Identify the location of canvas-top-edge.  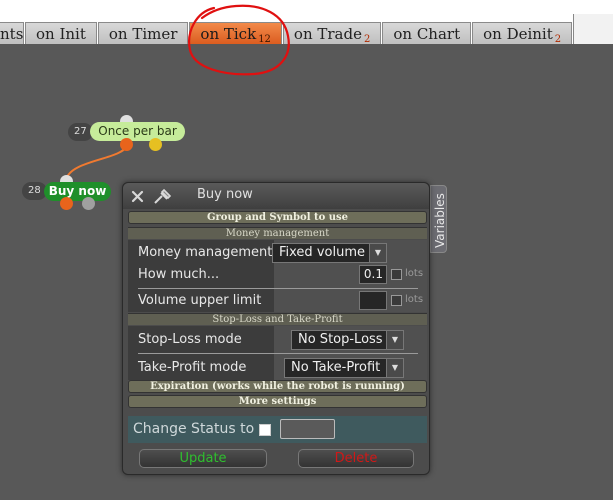
(306, 48).